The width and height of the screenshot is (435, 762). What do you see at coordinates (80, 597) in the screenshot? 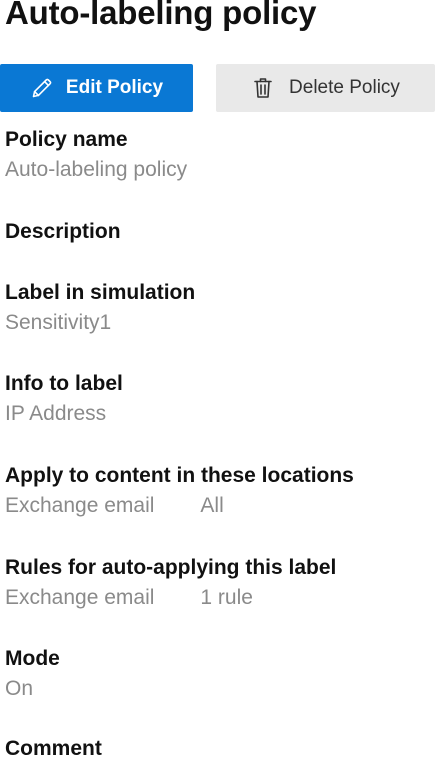
I see `rules-location: Exchange email` at bounding box center [80, 597].